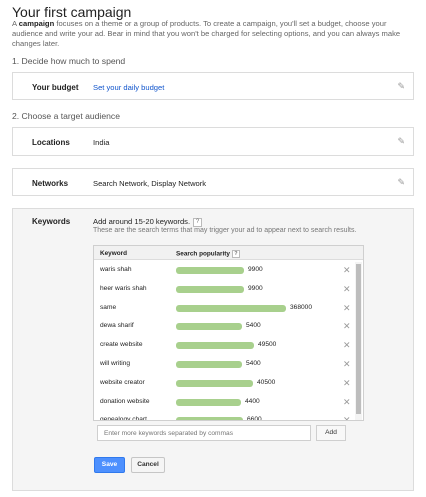  Describe the element at coordinates (254, 418) in the screenshot. I see `popularity-value: 6600` at that location.